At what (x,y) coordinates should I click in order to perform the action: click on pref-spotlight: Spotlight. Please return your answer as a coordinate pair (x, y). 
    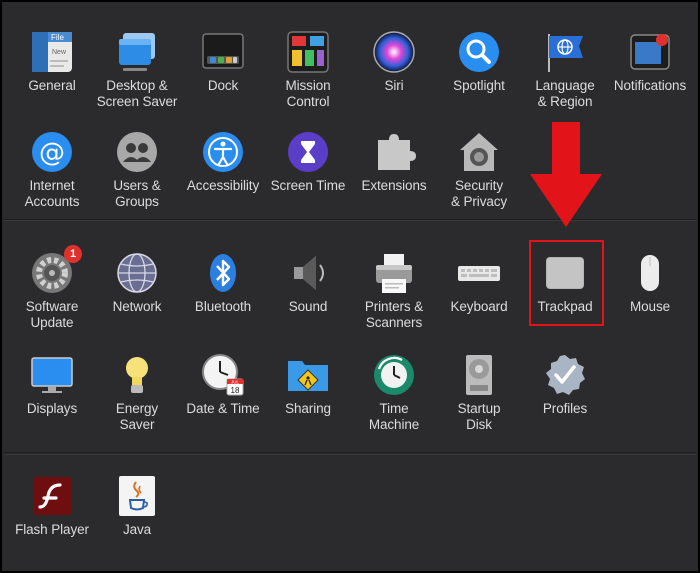
    Looking at the image, I should click on (479, 62).